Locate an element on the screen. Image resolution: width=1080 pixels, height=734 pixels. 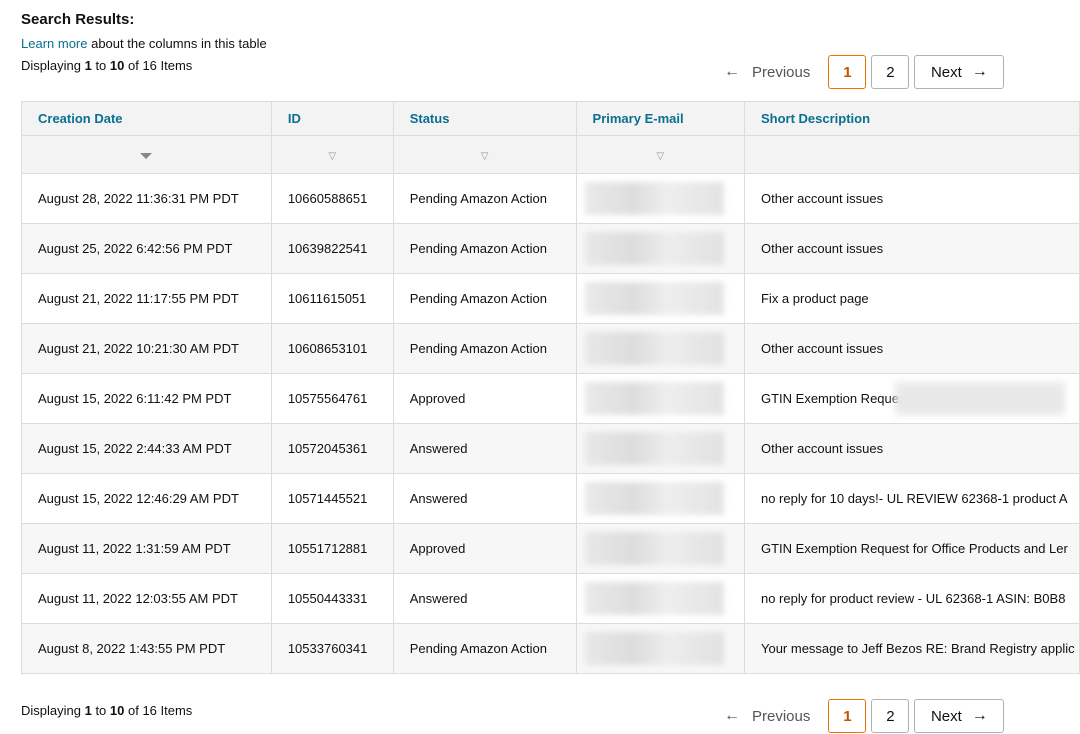
cell-id: 10550443331 is located at coordinates (332, 598).